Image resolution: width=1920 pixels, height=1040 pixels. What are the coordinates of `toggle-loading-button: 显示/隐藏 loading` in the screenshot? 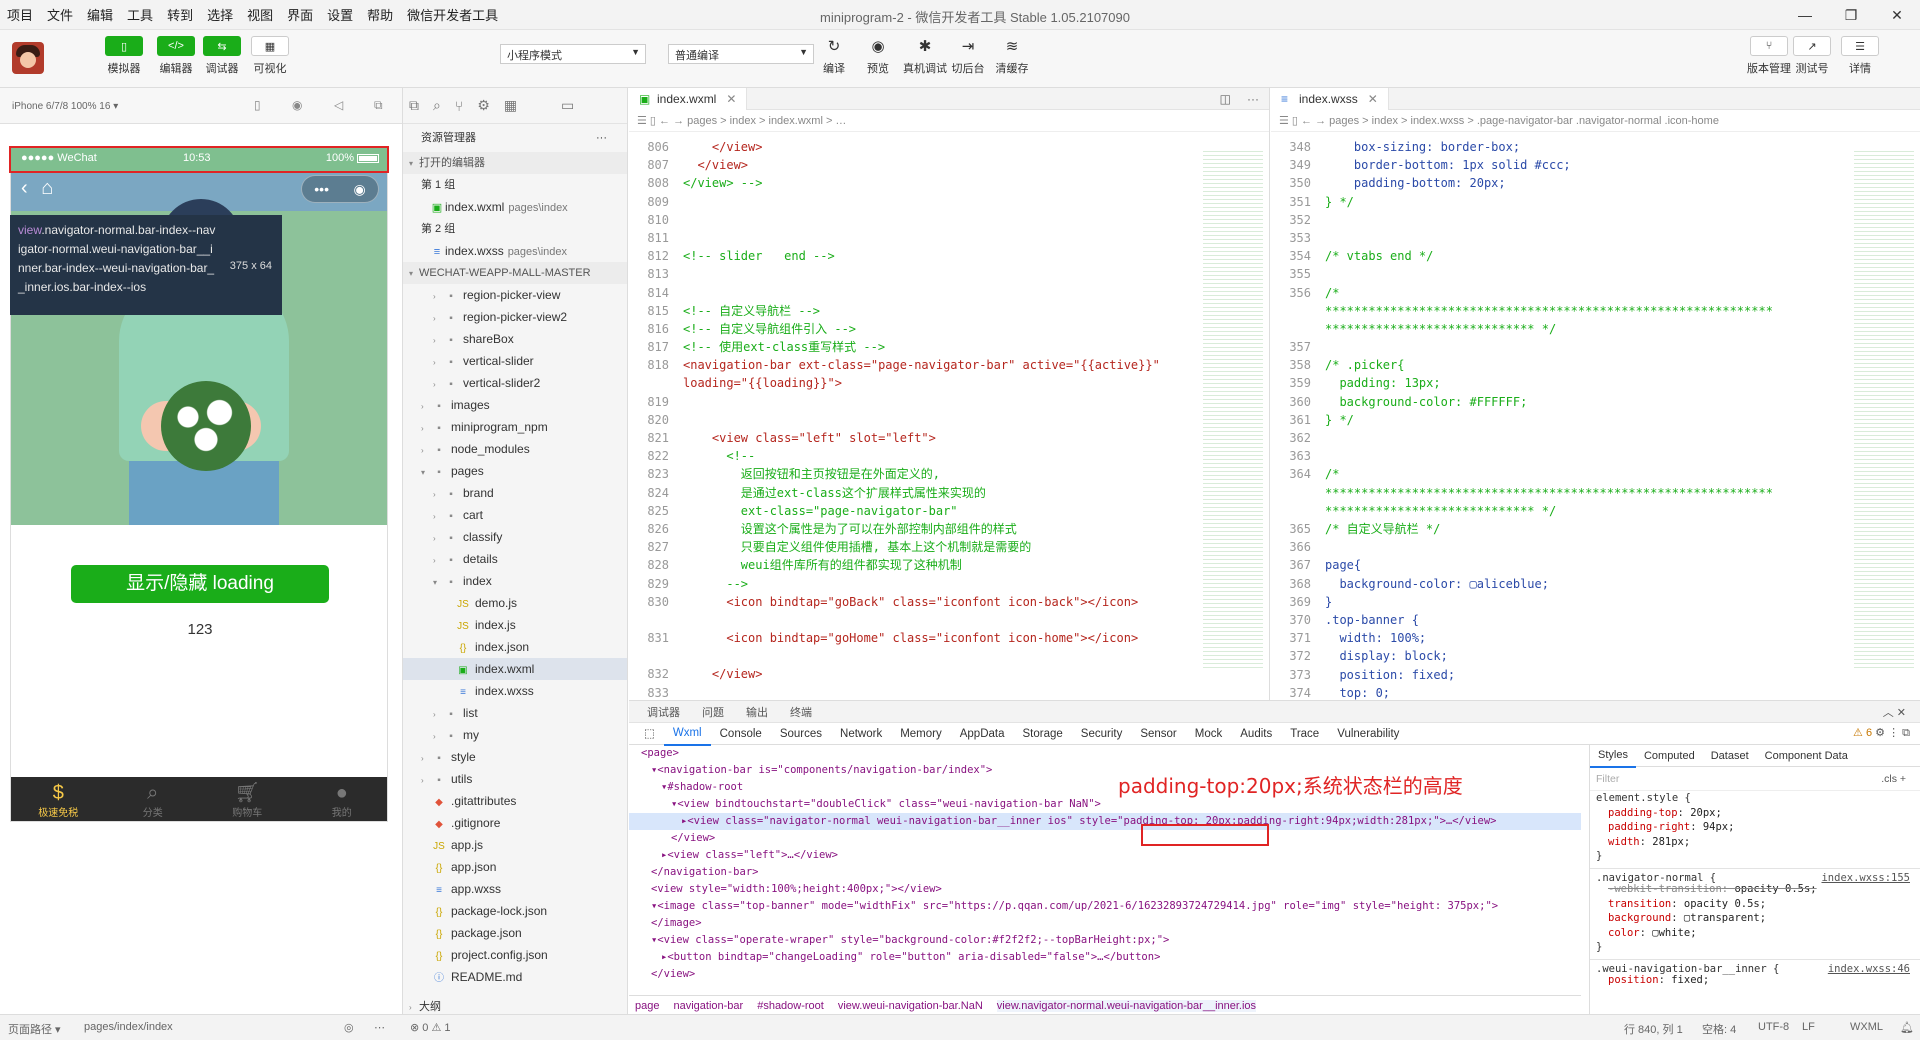 It's located at (200, 584).